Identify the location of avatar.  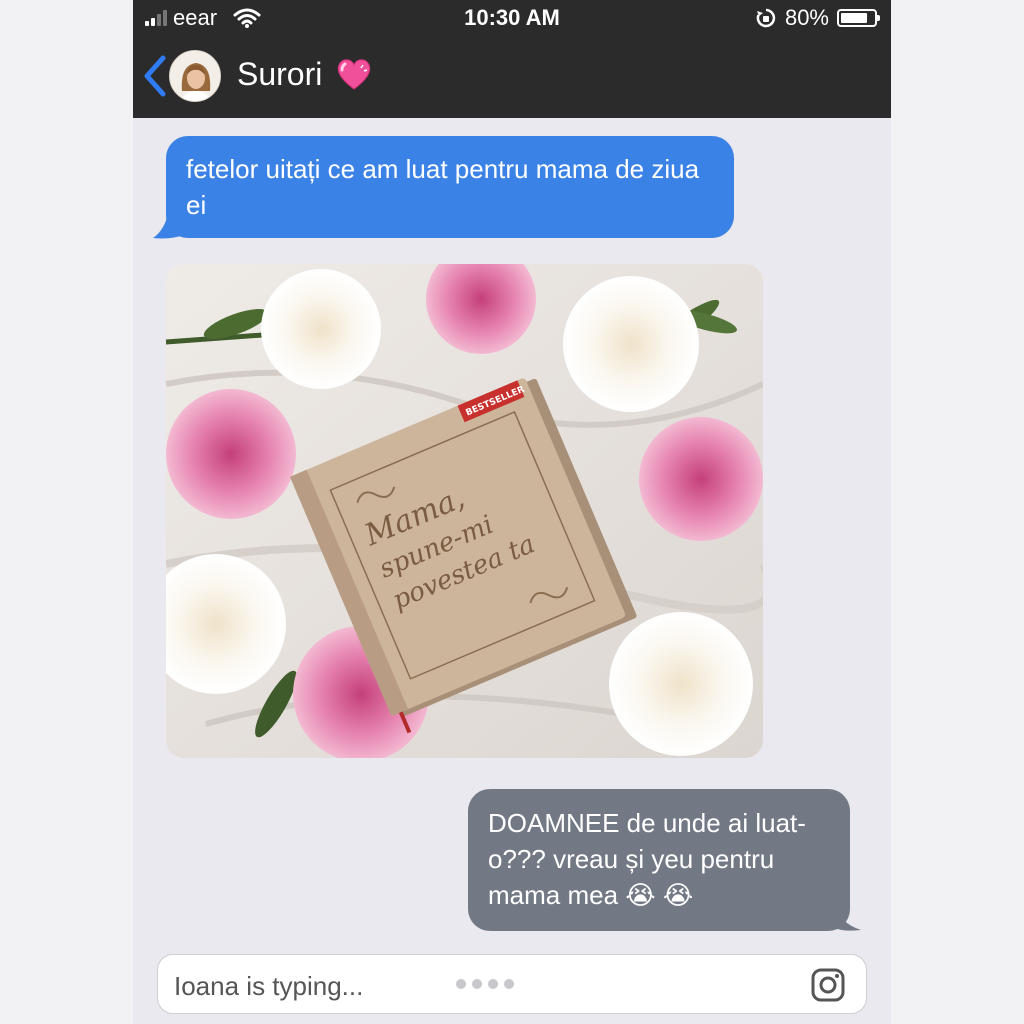
(195, 76).